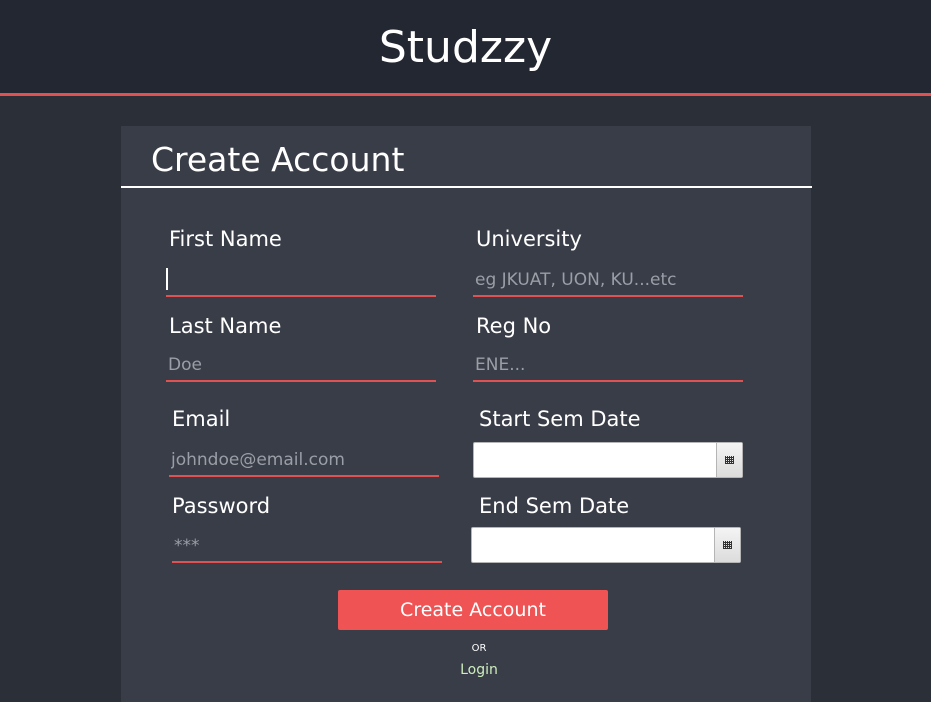 Image resolution: width=931 pixels, height=702 pixels. I want to click on text-cursor, so click(167, 279).